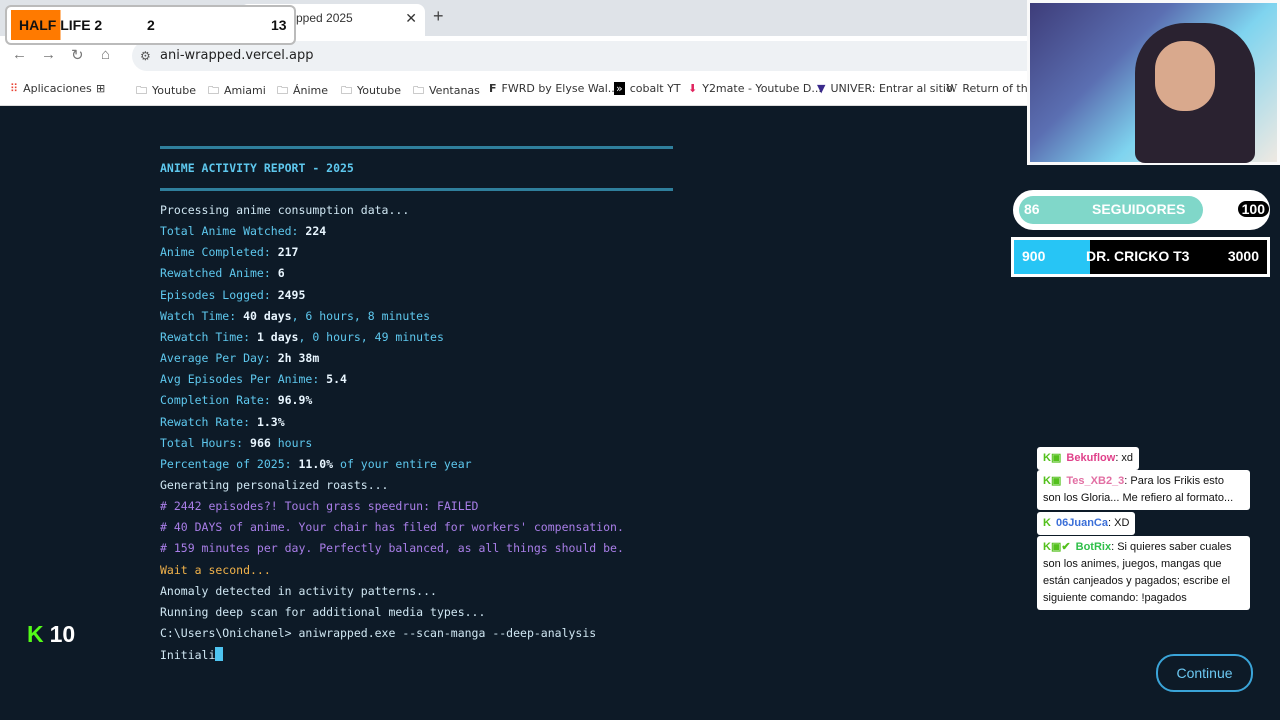 This screenshot has width=1280, height=720. Describe the element at coordinates (298, 358) in the screenshot. I see `stat-value: 2h 38m` at that location.